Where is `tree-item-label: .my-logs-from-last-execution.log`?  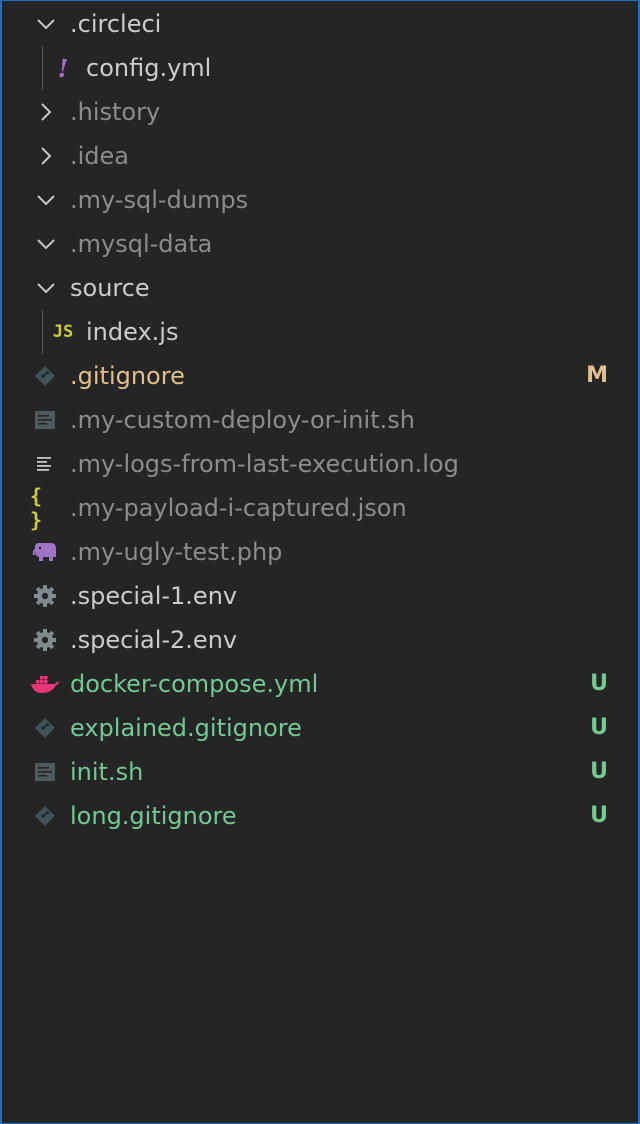 tree-item-label: .my-logs-from-last-execution.log is located at coordinates (264, 464).